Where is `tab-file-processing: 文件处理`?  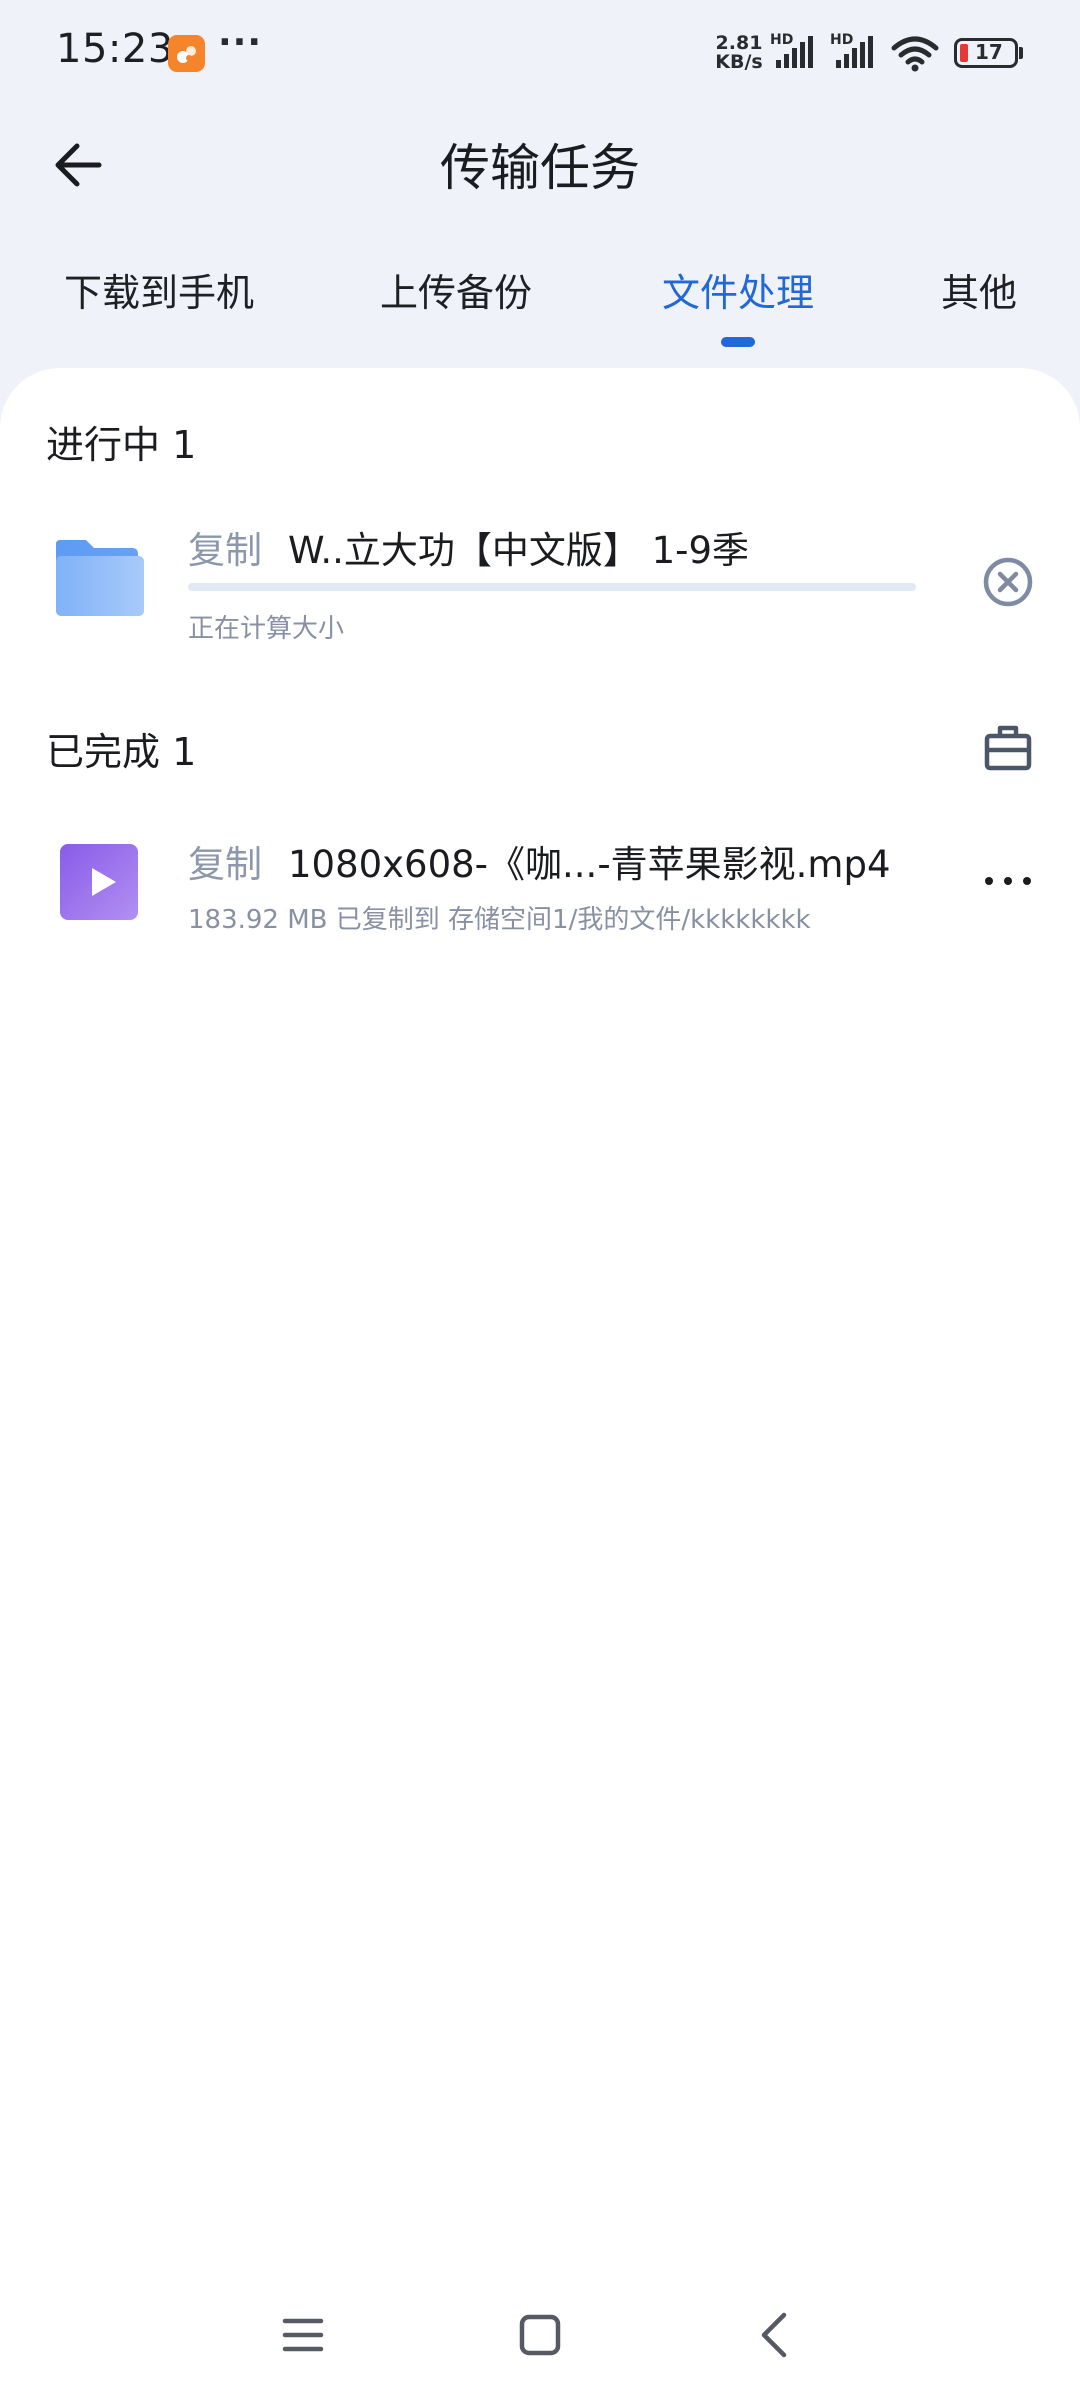 tab-file-processing: 文件处理 is located at coordinates (738, 289).